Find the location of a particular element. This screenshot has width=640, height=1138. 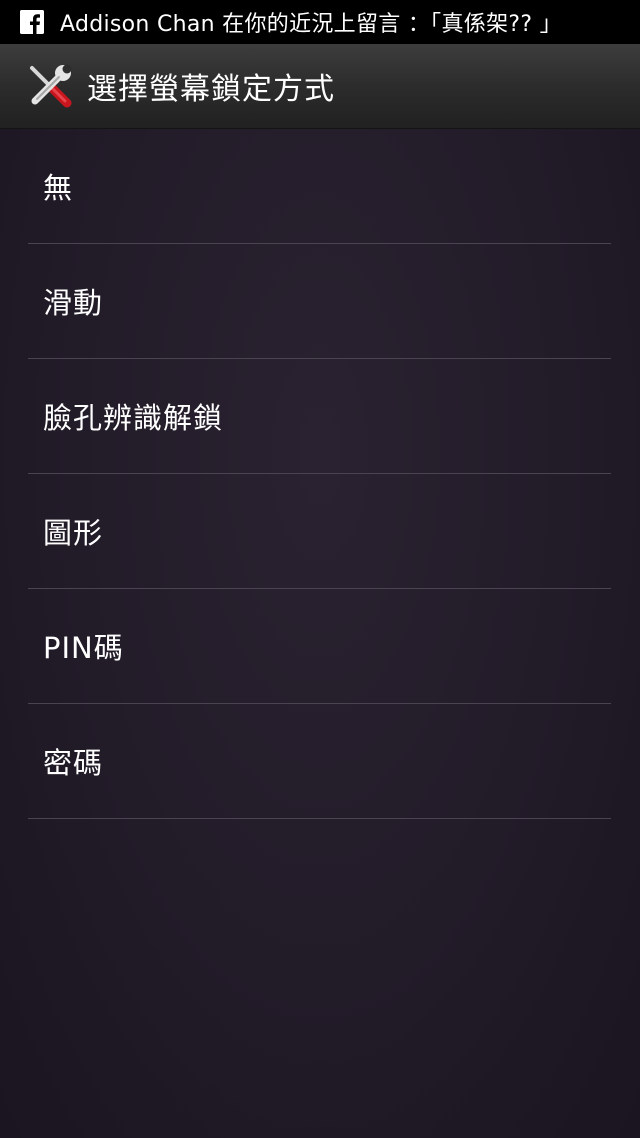

option-label: PIN碼 is located at coordinates (83, 648).